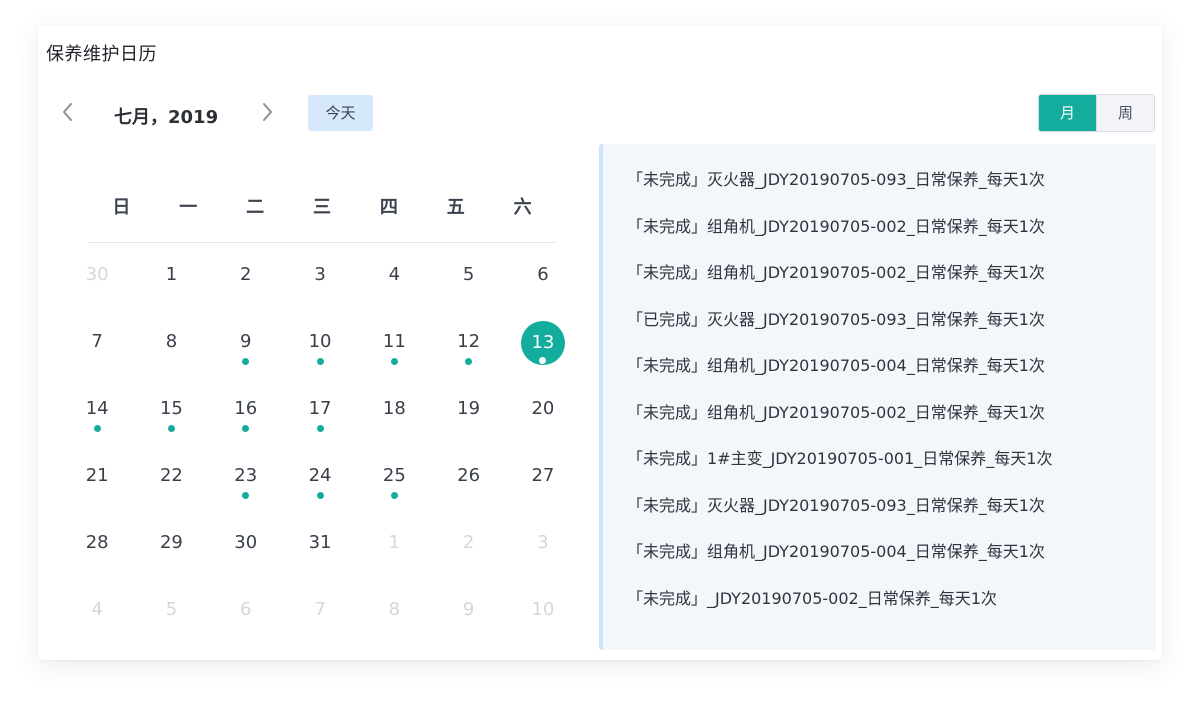  I want to click on calendar-day: 26, so click(468, 476).